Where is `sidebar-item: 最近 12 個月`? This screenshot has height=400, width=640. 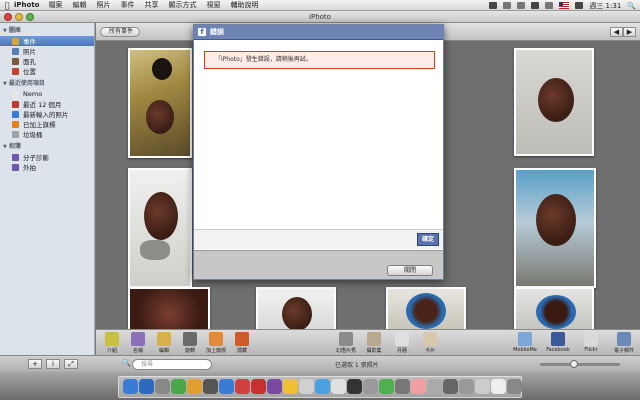 sidebar-item: 最近 12 個月 is located at coordinates (47, 104).